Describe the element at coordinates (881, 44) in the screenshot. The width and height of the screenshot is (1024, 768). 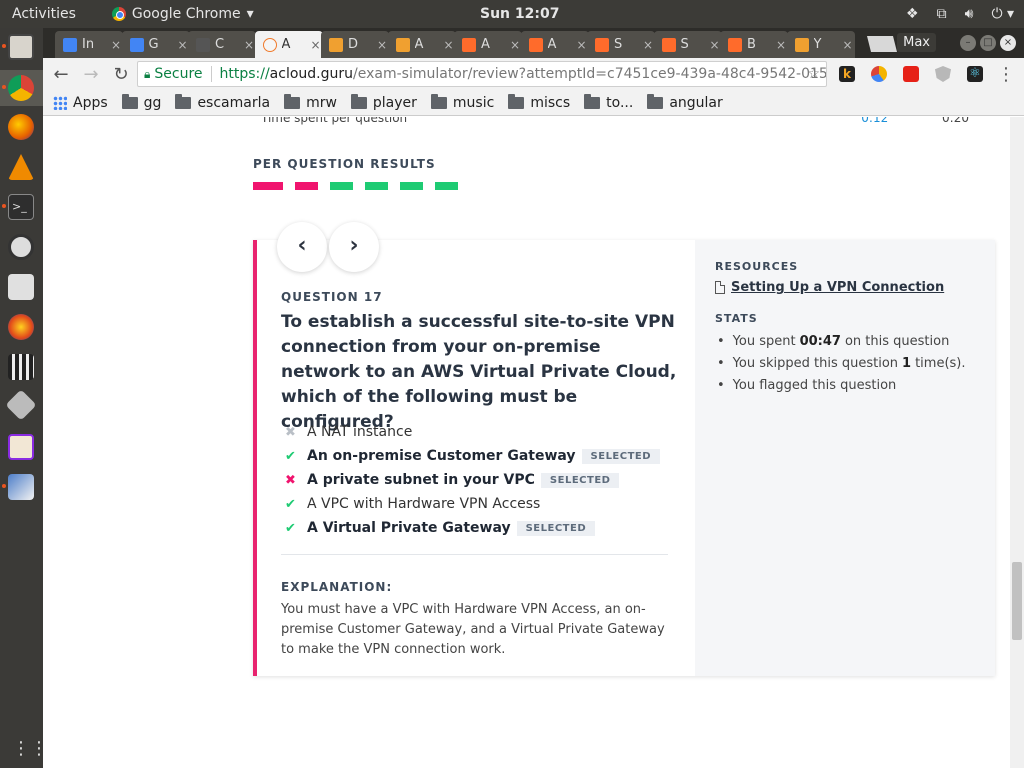
I see `new-tab-button` at that location.